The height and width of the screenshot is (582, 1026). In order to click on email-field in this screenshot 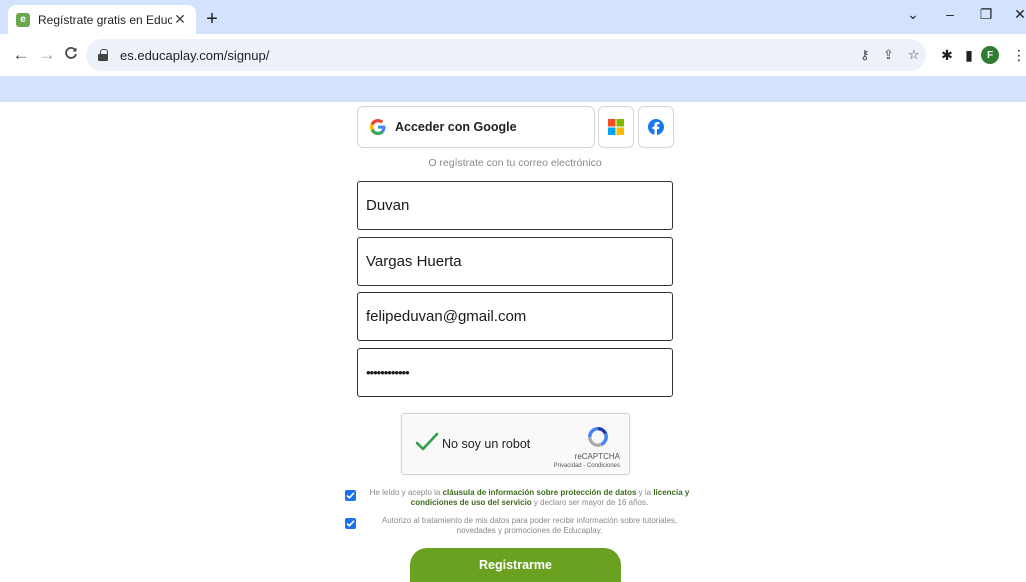, I will do `click(515, 316)`.